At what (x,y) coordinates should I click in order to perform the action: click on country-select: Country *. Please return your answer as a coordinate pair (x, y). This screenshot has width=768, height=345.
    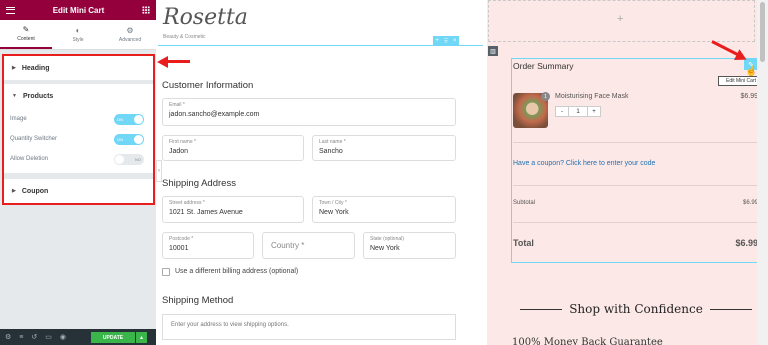
    Looking at the image, I should click on (308, 245).